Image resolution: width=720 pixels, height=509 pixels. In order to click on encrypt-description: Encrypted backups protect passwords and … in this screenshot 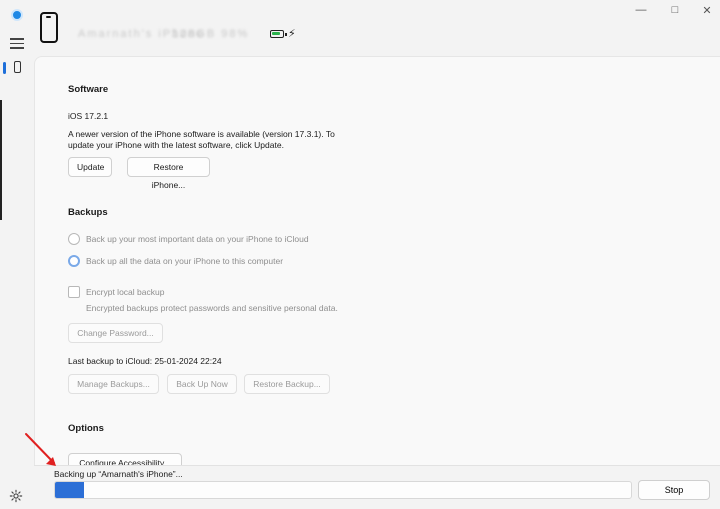, I will do `click(212, 308)`.